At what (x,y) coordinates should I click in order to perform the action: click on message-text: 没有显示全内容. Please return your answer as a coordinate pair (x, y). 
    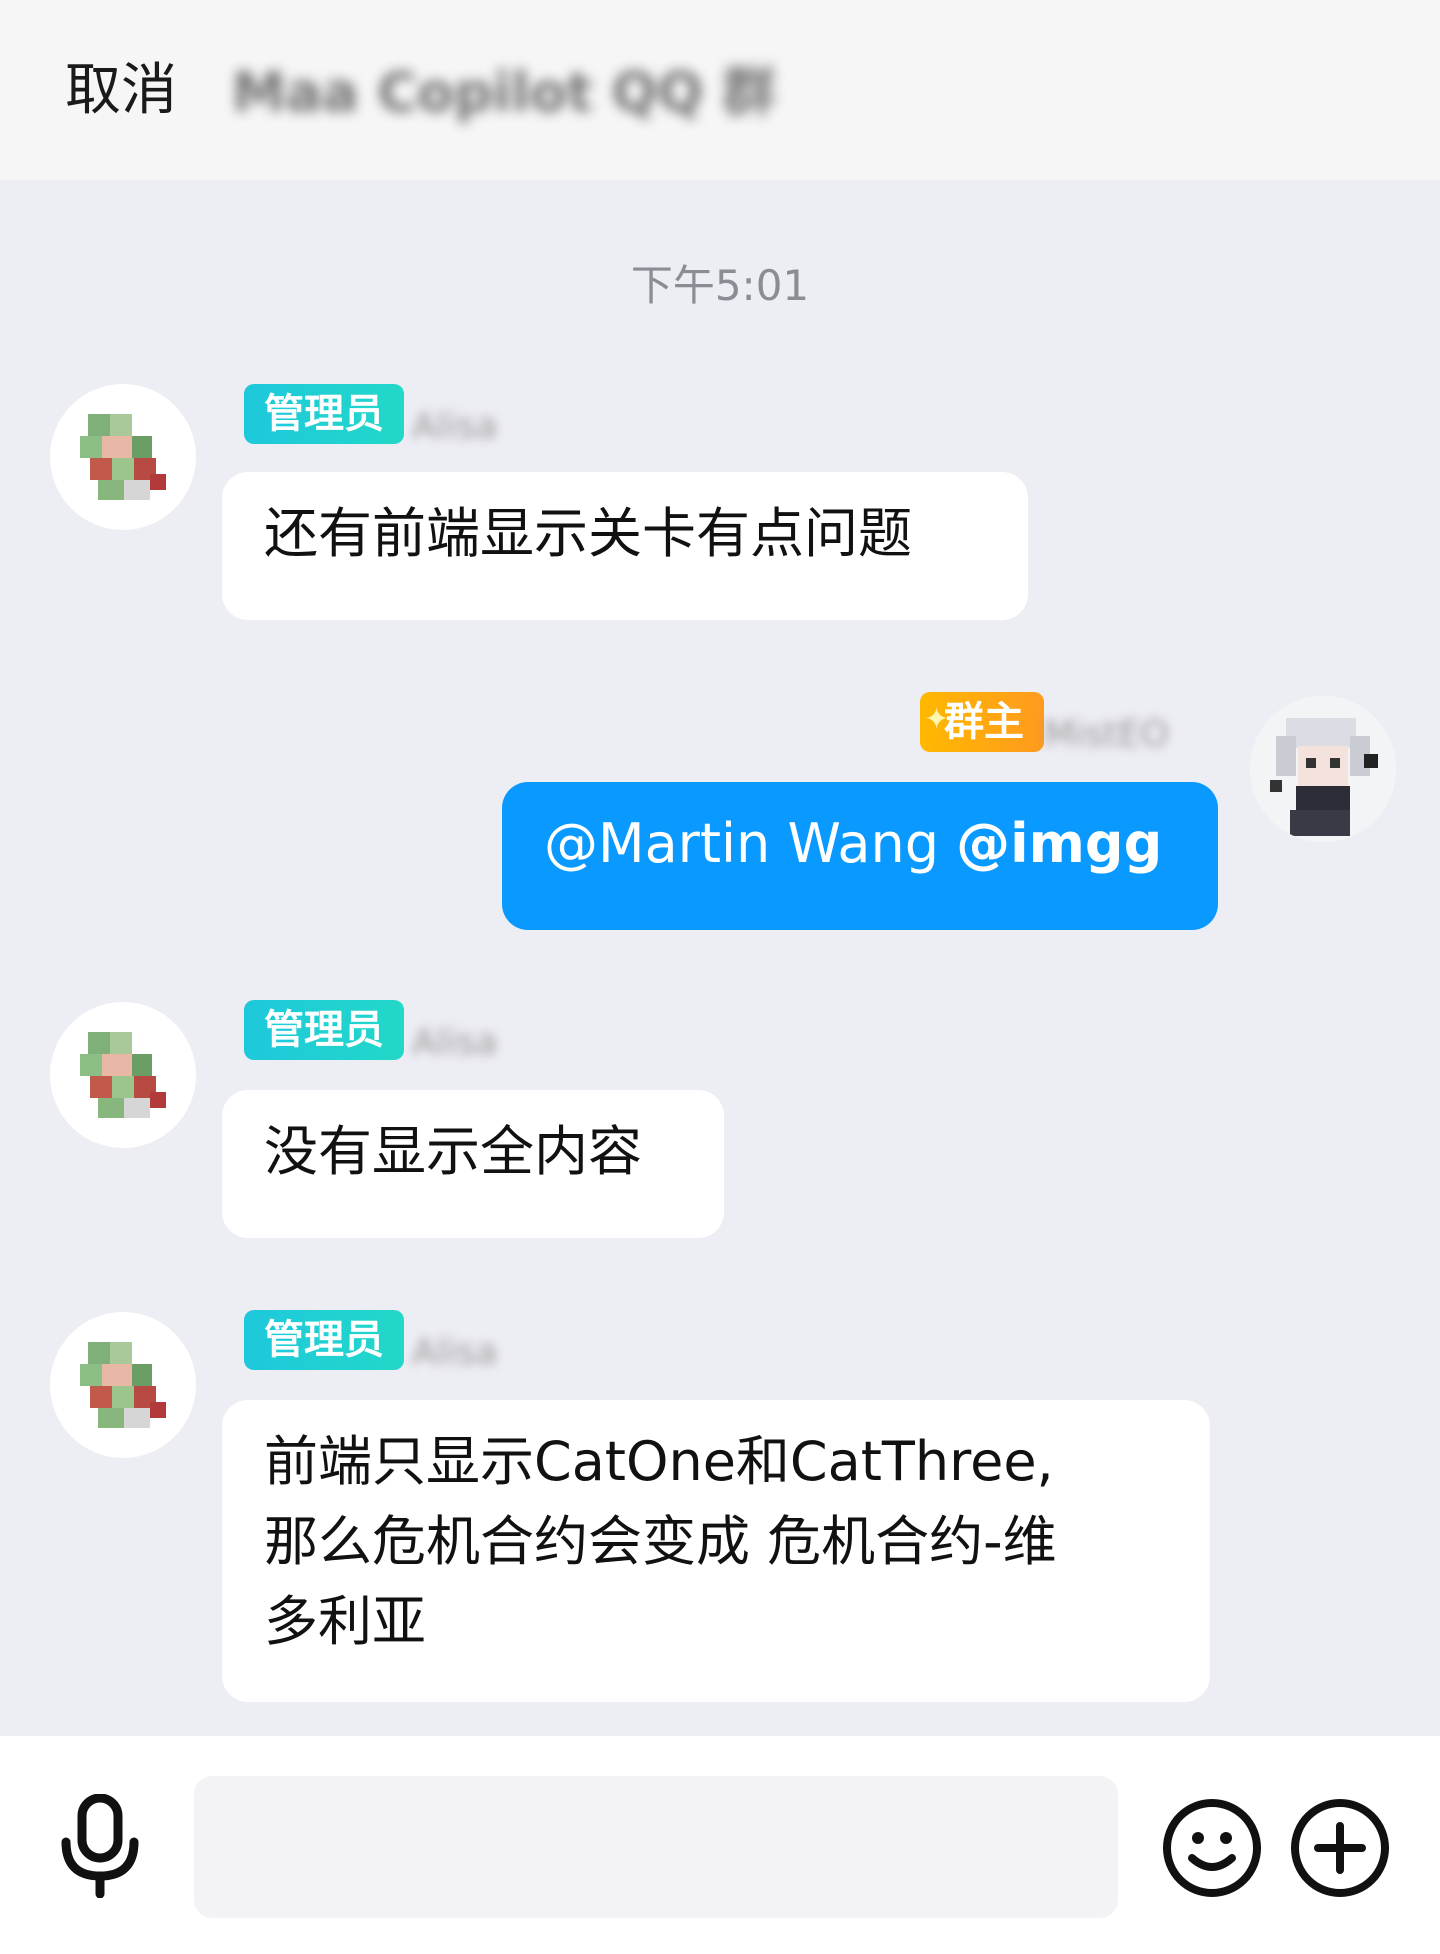
    Looking at the image, I should click on (453, 1151).